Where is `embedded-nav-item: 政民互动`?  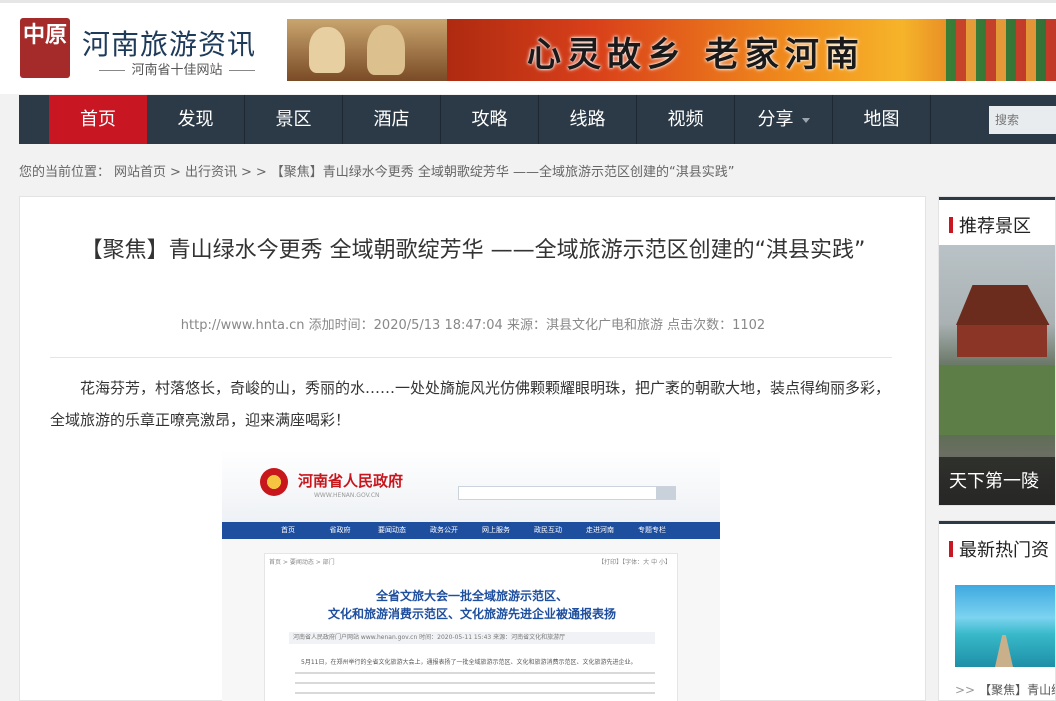
embedded-nav-item: 政民互动 is located at coordinates (548, 530).